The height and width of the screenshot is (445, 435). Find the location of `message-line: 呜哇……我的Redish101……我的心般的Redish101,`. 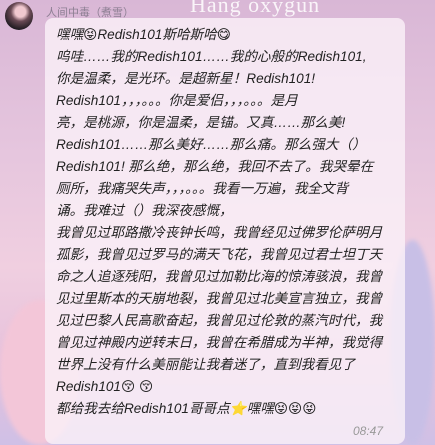

message-line: 呜哇……我的Redish101……我的心般的Redish101, is located at coordinates (211, 56).